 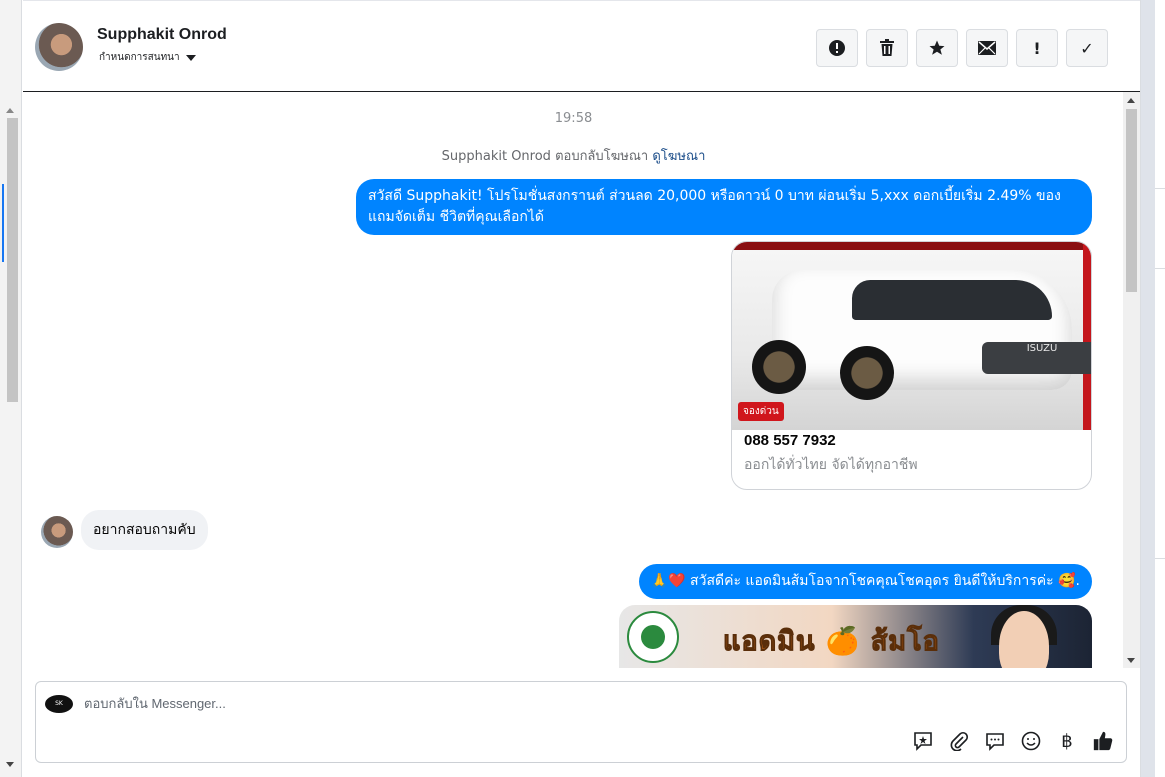 I want to click on saved-reply-icon, so click(x=923, y=741).